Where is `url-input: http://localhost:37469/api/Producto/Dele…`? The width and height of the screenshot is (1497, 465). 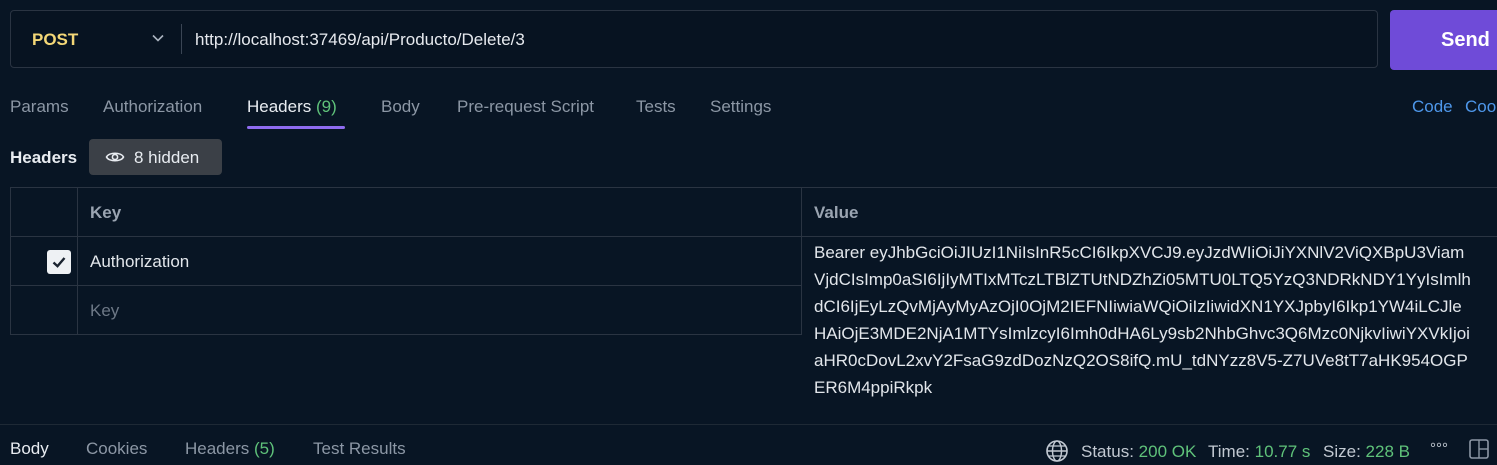
url-input: http://localhost:37469/api/Producto/Dele… is located at coordinates (360, 40).